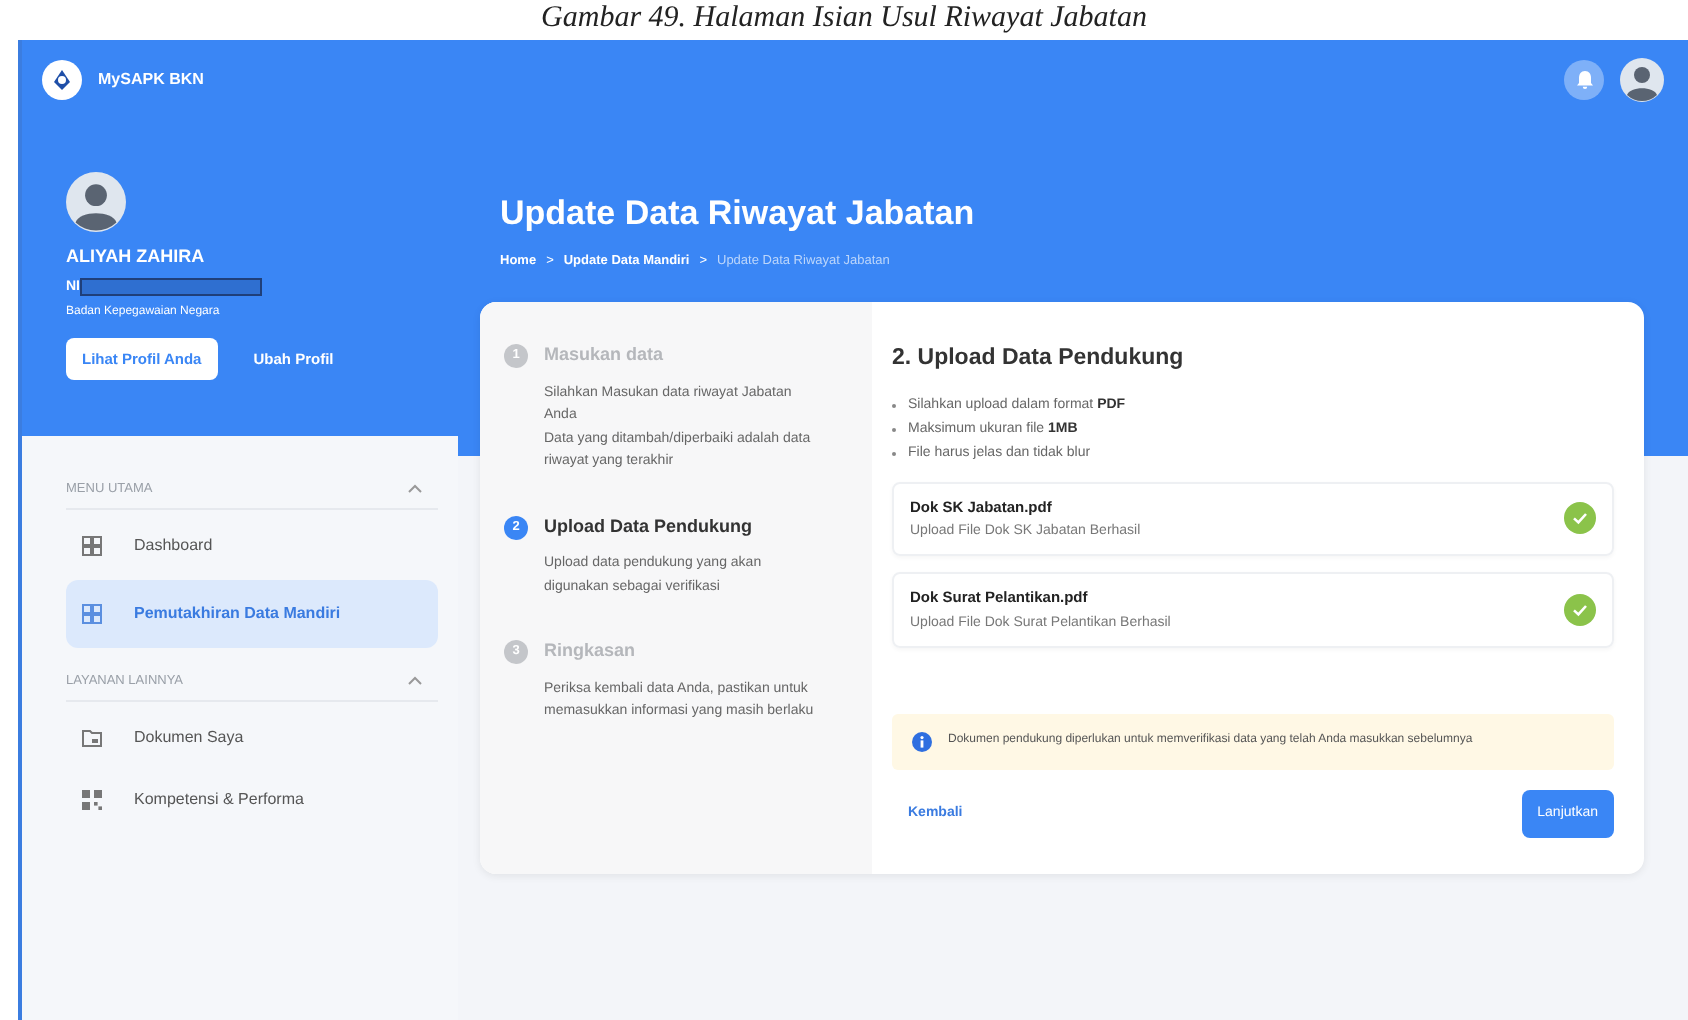  Describe the element at coordinates (252, 545) in the screenshot. I see `sidebar-item: Dashboard` at that location.